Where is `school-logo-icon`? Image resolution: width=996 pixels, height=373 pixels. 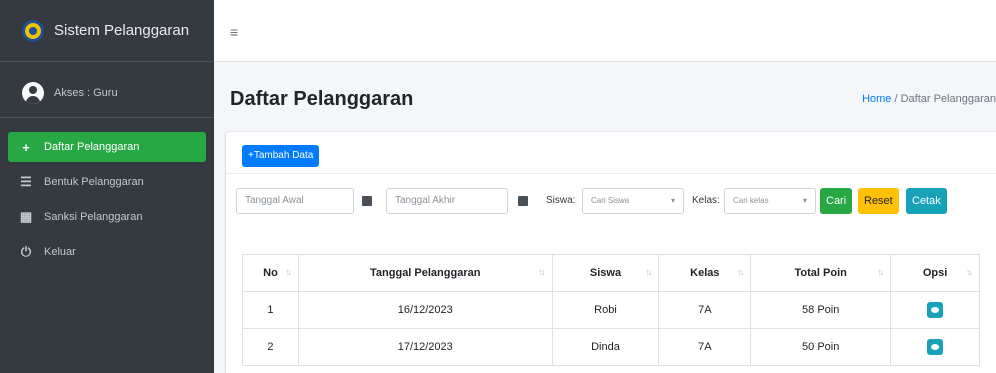
school-logo-icon is located at coordinates (33, 30).